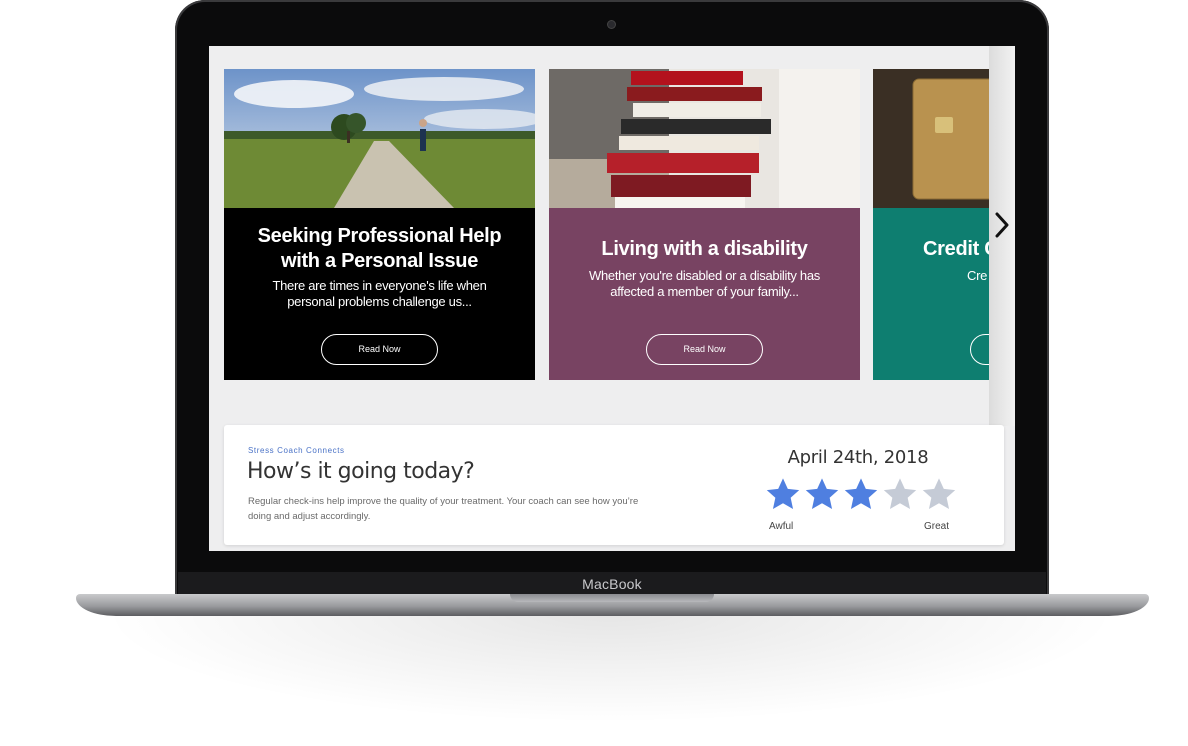 Image resolution: width=1188 pixels, height=746 pixels. What do you see at coordinates (977, 275) in the screenshot?
I see `article-excerpt: Cre` at bounding box center [977, 275].